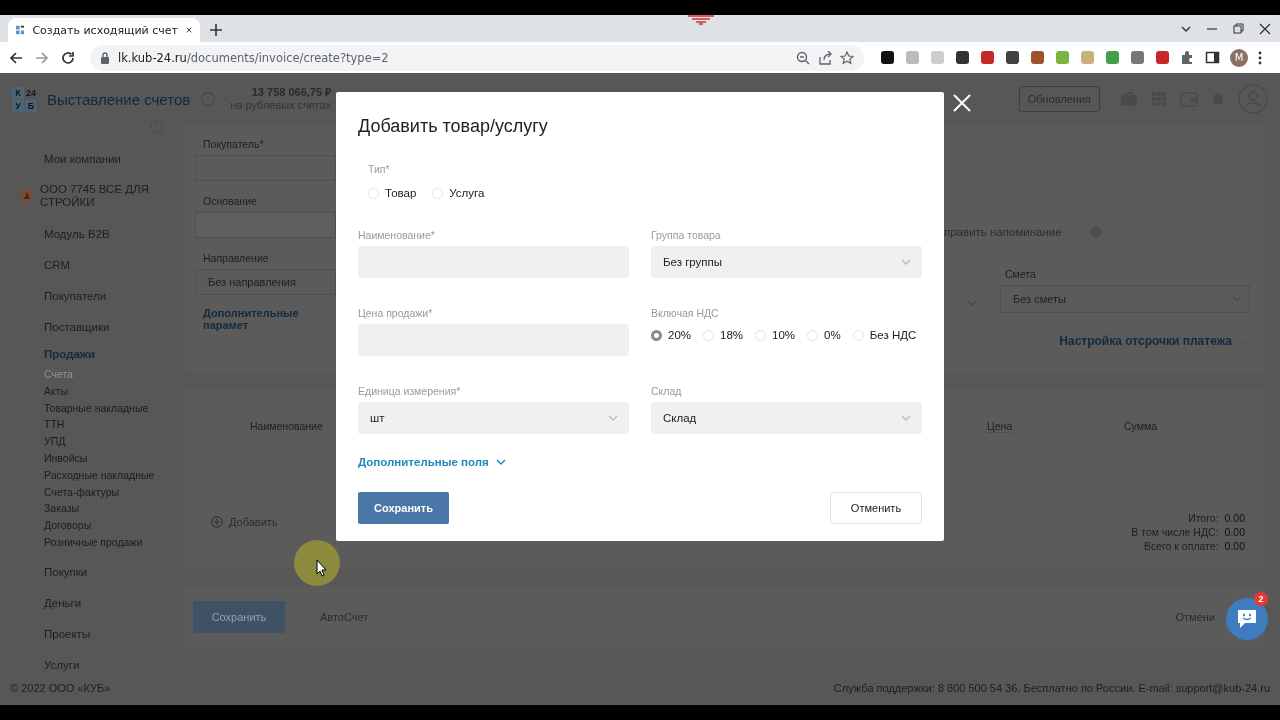  Describe the element at coordinates (893, 335) in the screenshot. I see `radio-label: Без НДС` at that location.